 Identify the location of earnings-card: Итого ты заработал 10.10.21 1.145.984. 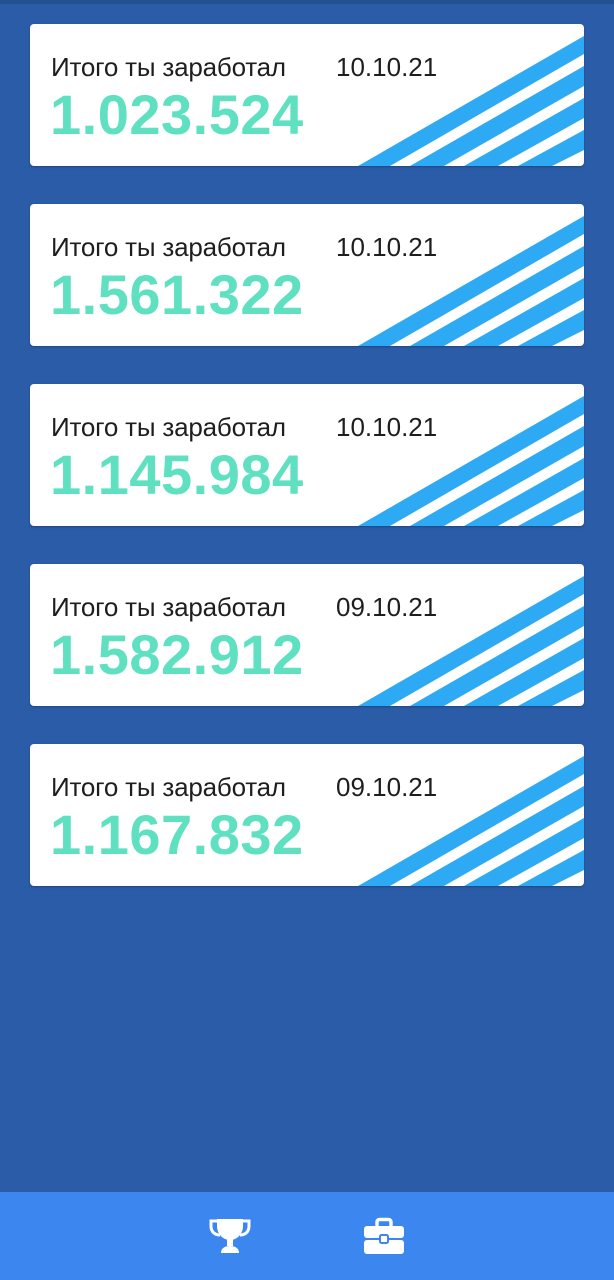
(307, 455).